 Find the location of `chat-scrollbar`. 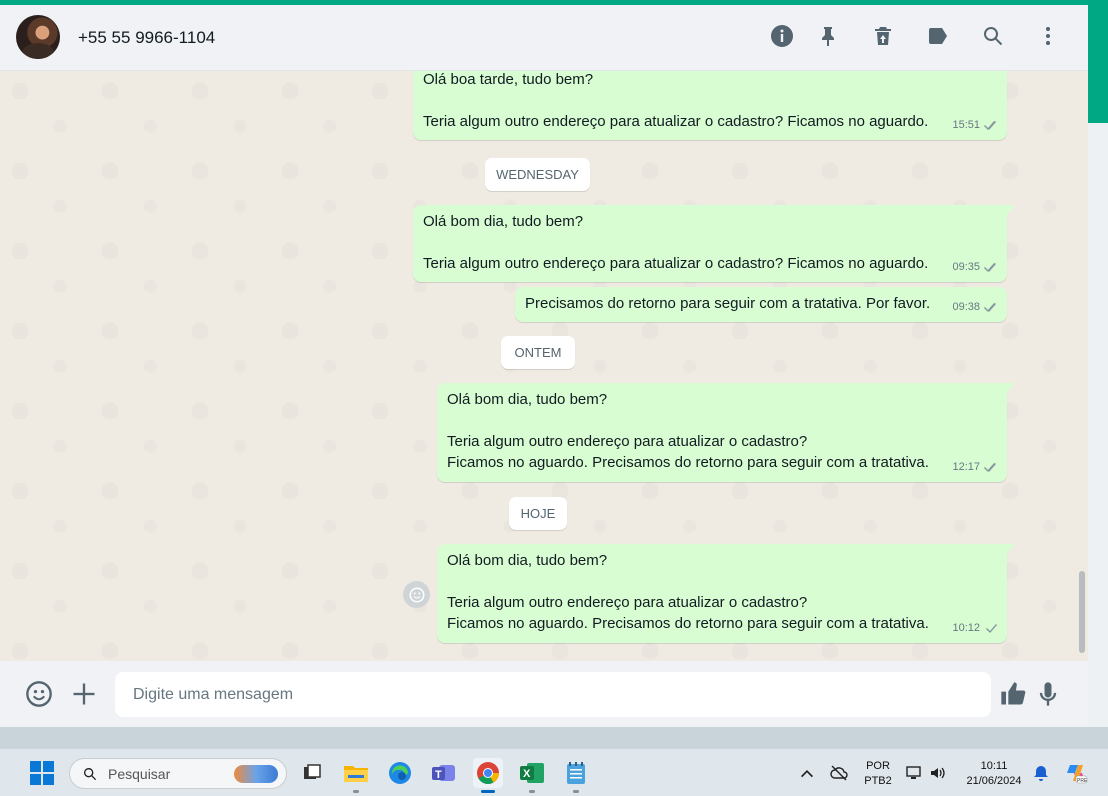

chat-scrollbar is located at coordinates (1082, 612).